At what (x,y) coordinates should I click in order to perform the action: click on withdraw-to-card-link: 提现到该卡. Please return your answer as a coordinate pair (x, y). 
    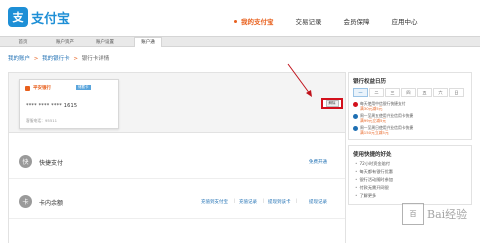
    Looking at the image, I should click on (279, 202).